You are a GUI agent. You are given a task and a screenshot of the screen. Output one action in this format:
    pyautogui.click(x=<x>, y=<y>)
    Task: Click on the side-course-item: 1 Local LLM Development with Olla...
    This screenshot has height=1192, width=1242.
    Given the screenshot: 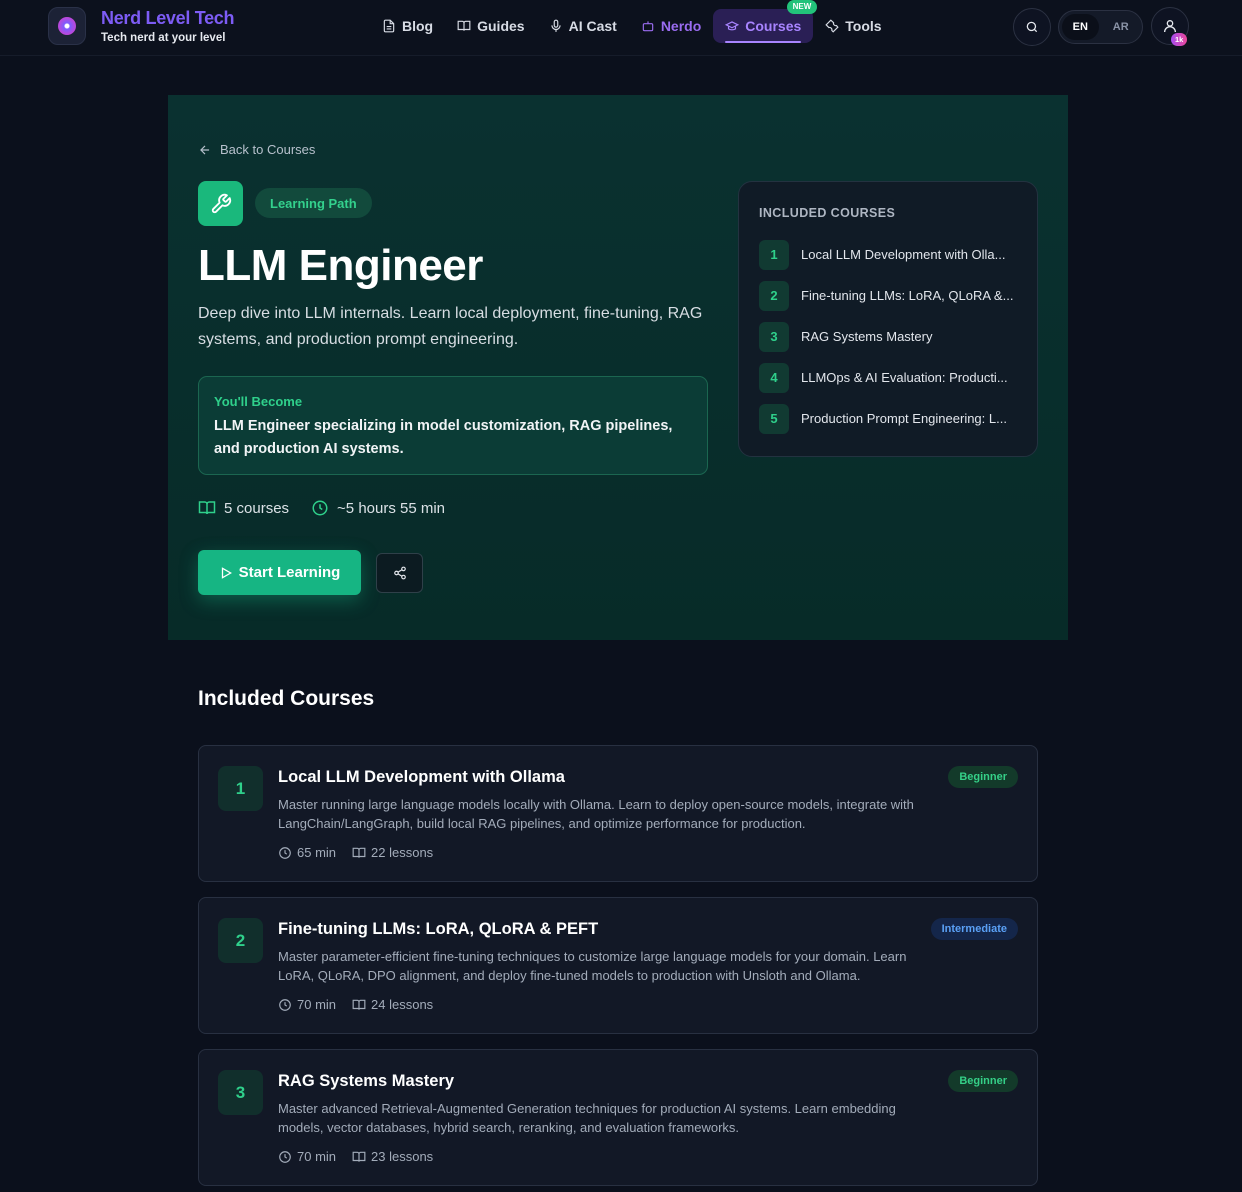 What is the action you would take?
    pyautogui.click(x=888, y=254)
    